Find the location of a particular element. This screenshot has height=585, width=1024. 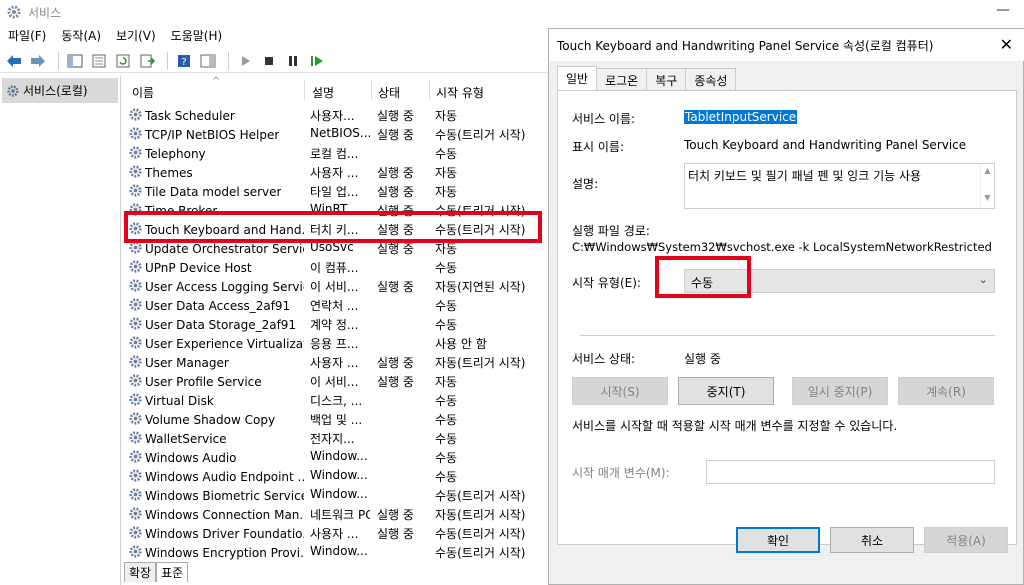

service-name-label: 서비스 이름: is located at coordinates (604, 119).